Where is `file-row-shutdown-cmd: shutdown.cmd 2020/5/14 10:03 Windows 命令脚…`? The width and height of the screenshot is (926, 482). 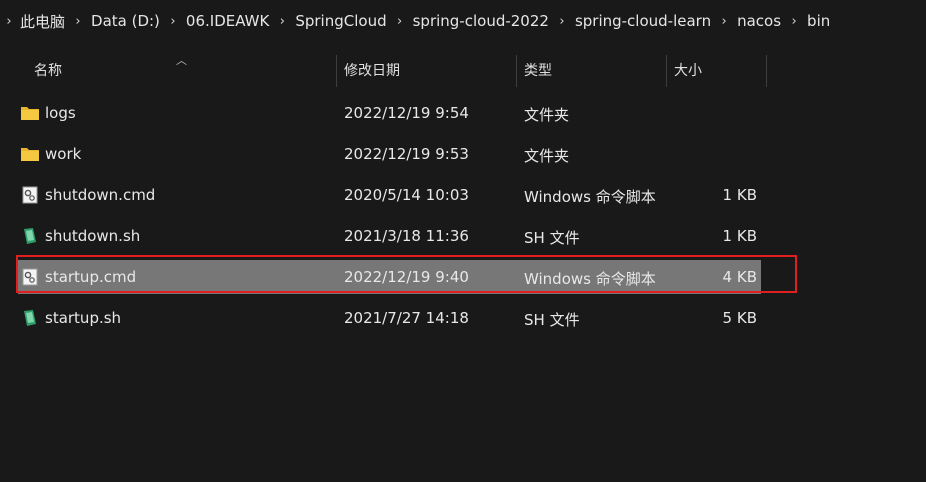 file-row-shutdown-cmd: shutdown.cmd 2020/5/14 10:03 Windows 命令脚… is located at coordinates (389, 195).